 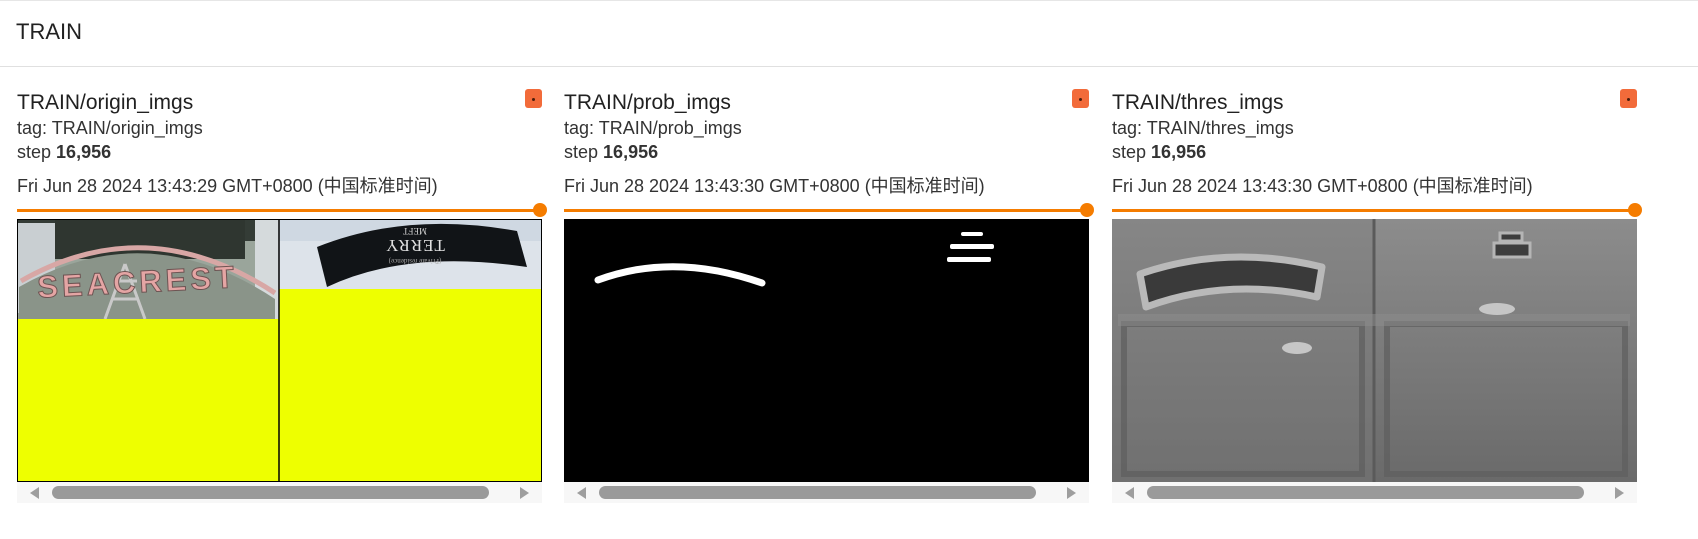 I want to click on card-tag: tag: TRAIN/thres_imgs, so click(x=1203, y=128).